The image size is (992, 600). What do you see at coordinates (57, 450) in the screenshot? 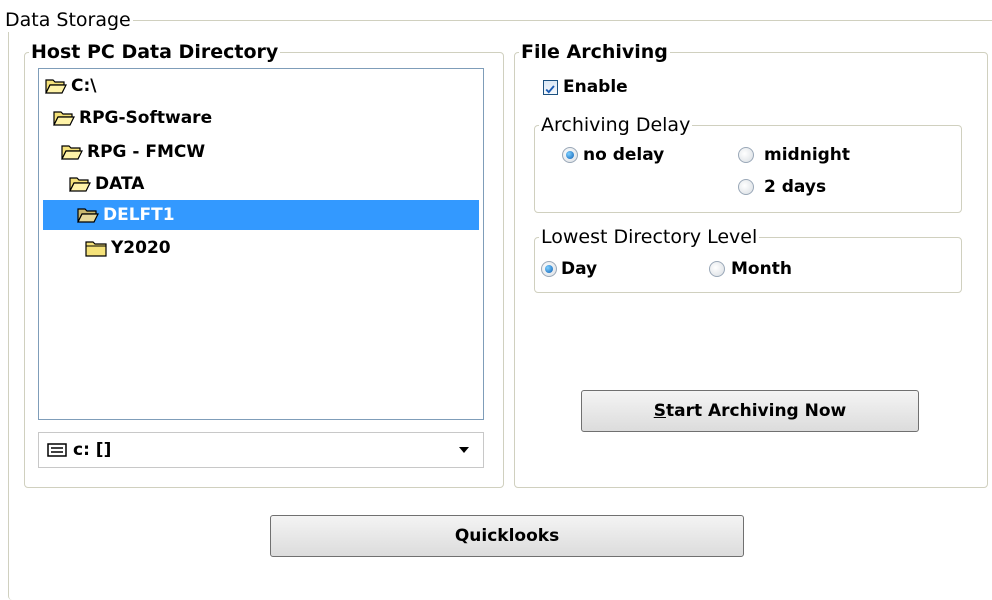
I see `drive-icon` at bounding box center [57, 450].